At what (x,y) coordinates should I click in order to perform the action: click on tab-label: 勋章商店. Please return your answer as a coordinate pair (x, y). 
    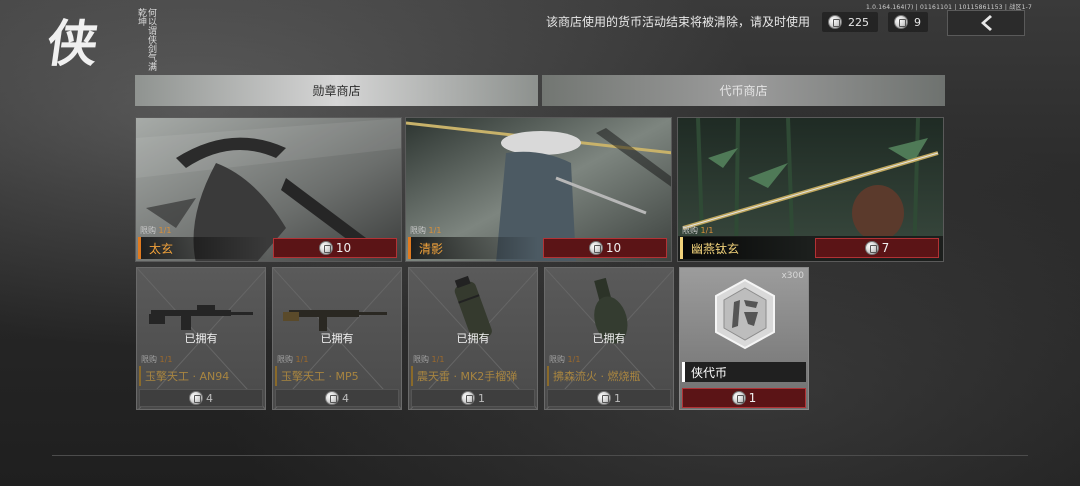
    Looking at the image, I should click on (336, 91).